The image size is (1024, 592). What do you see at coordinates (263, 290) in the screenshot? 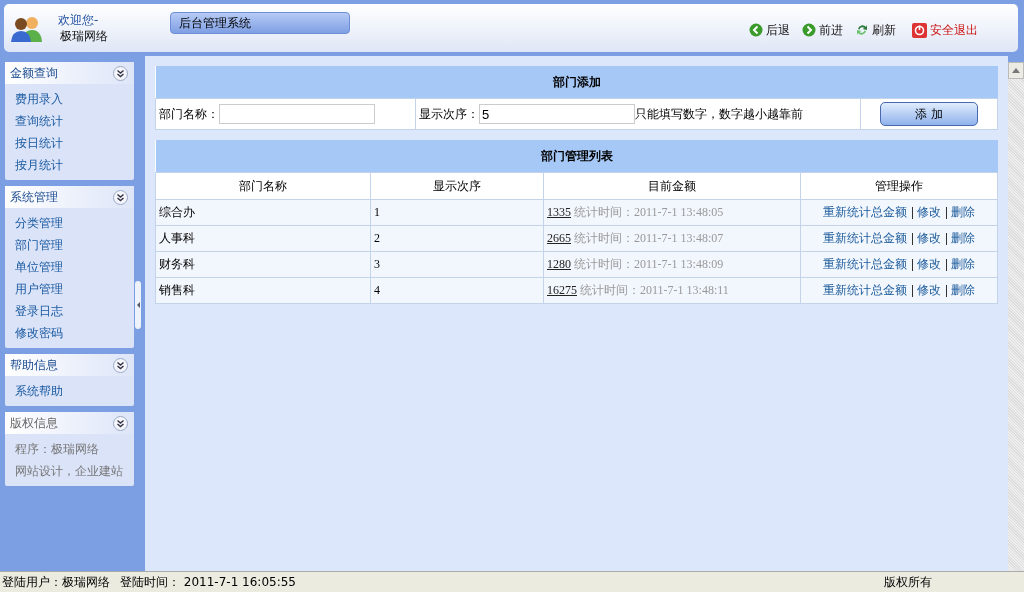
I see `table-cell: 销售科` at bounding box center [263, 290].